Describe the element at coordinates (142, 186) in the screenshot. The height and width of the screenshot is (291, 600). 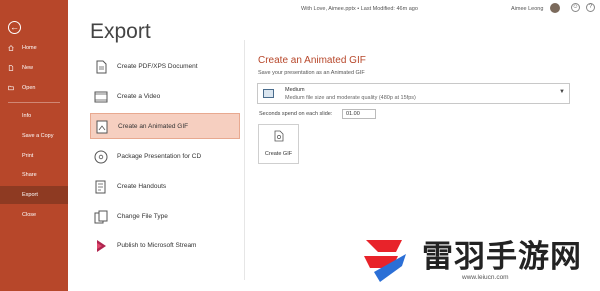
I see `option-label: Create Handouts` at that location.